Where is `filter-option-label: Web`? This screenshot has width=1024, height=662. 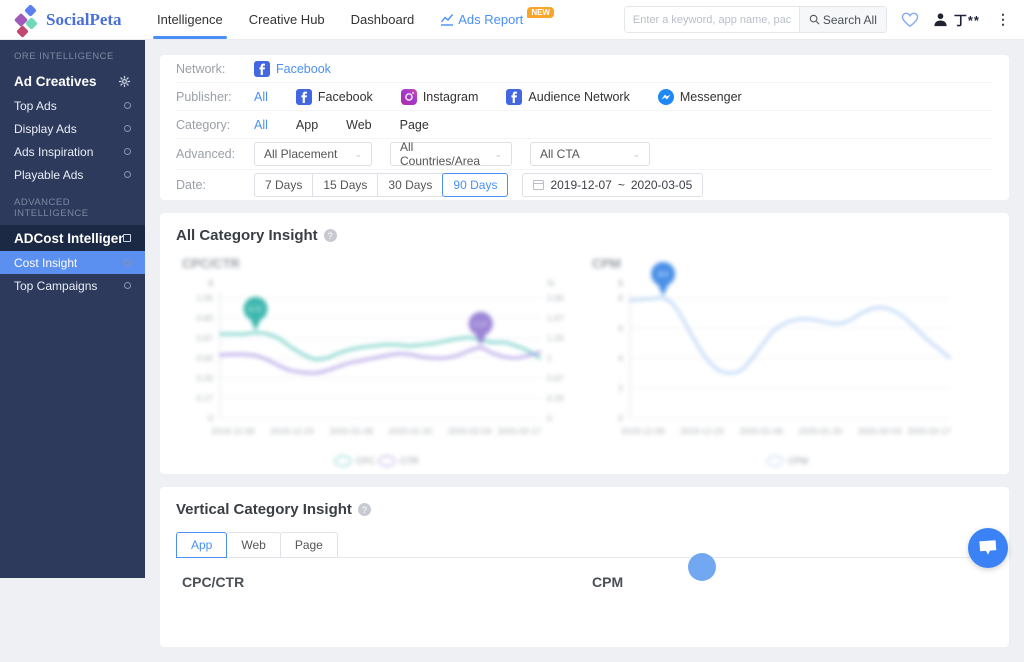
filter-option-label: Web is located at coordinates (358, 125).